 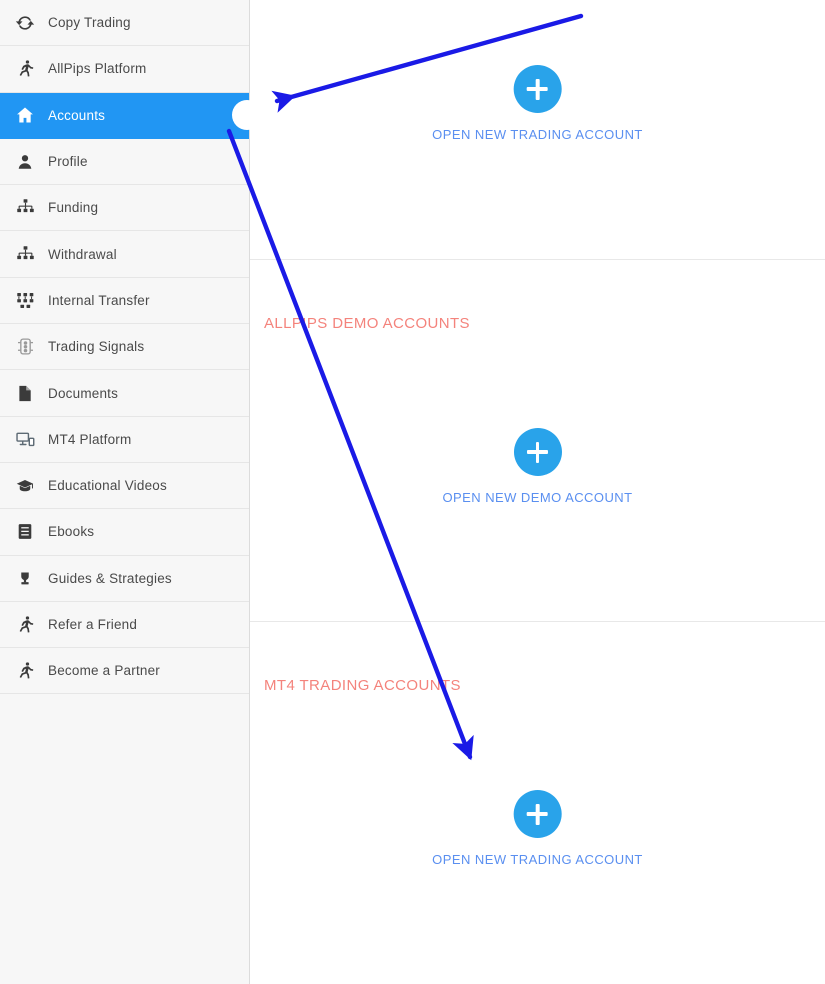 I want to click on trophy-icon, so click(x=25, y=578).